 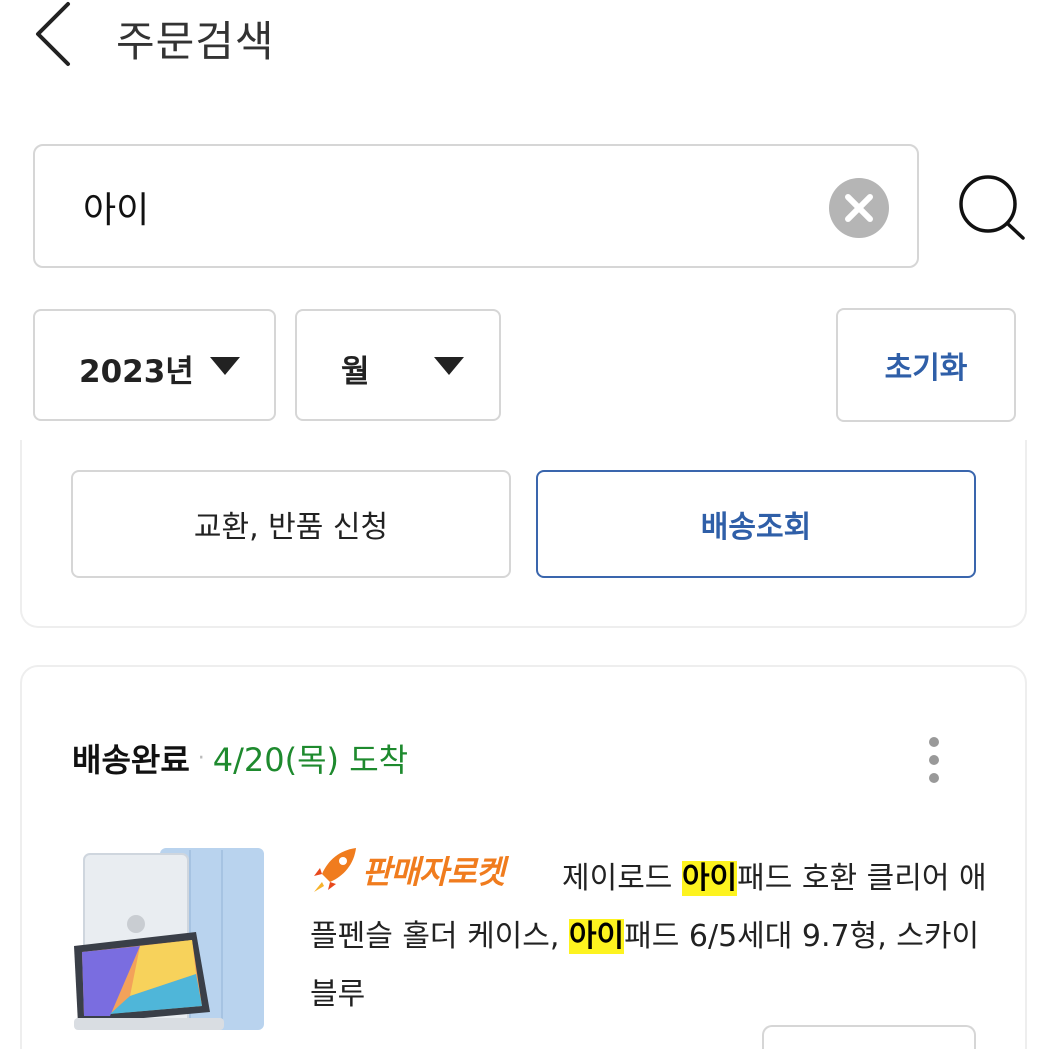 I want to click on back-button, so click(x=56, y=34).